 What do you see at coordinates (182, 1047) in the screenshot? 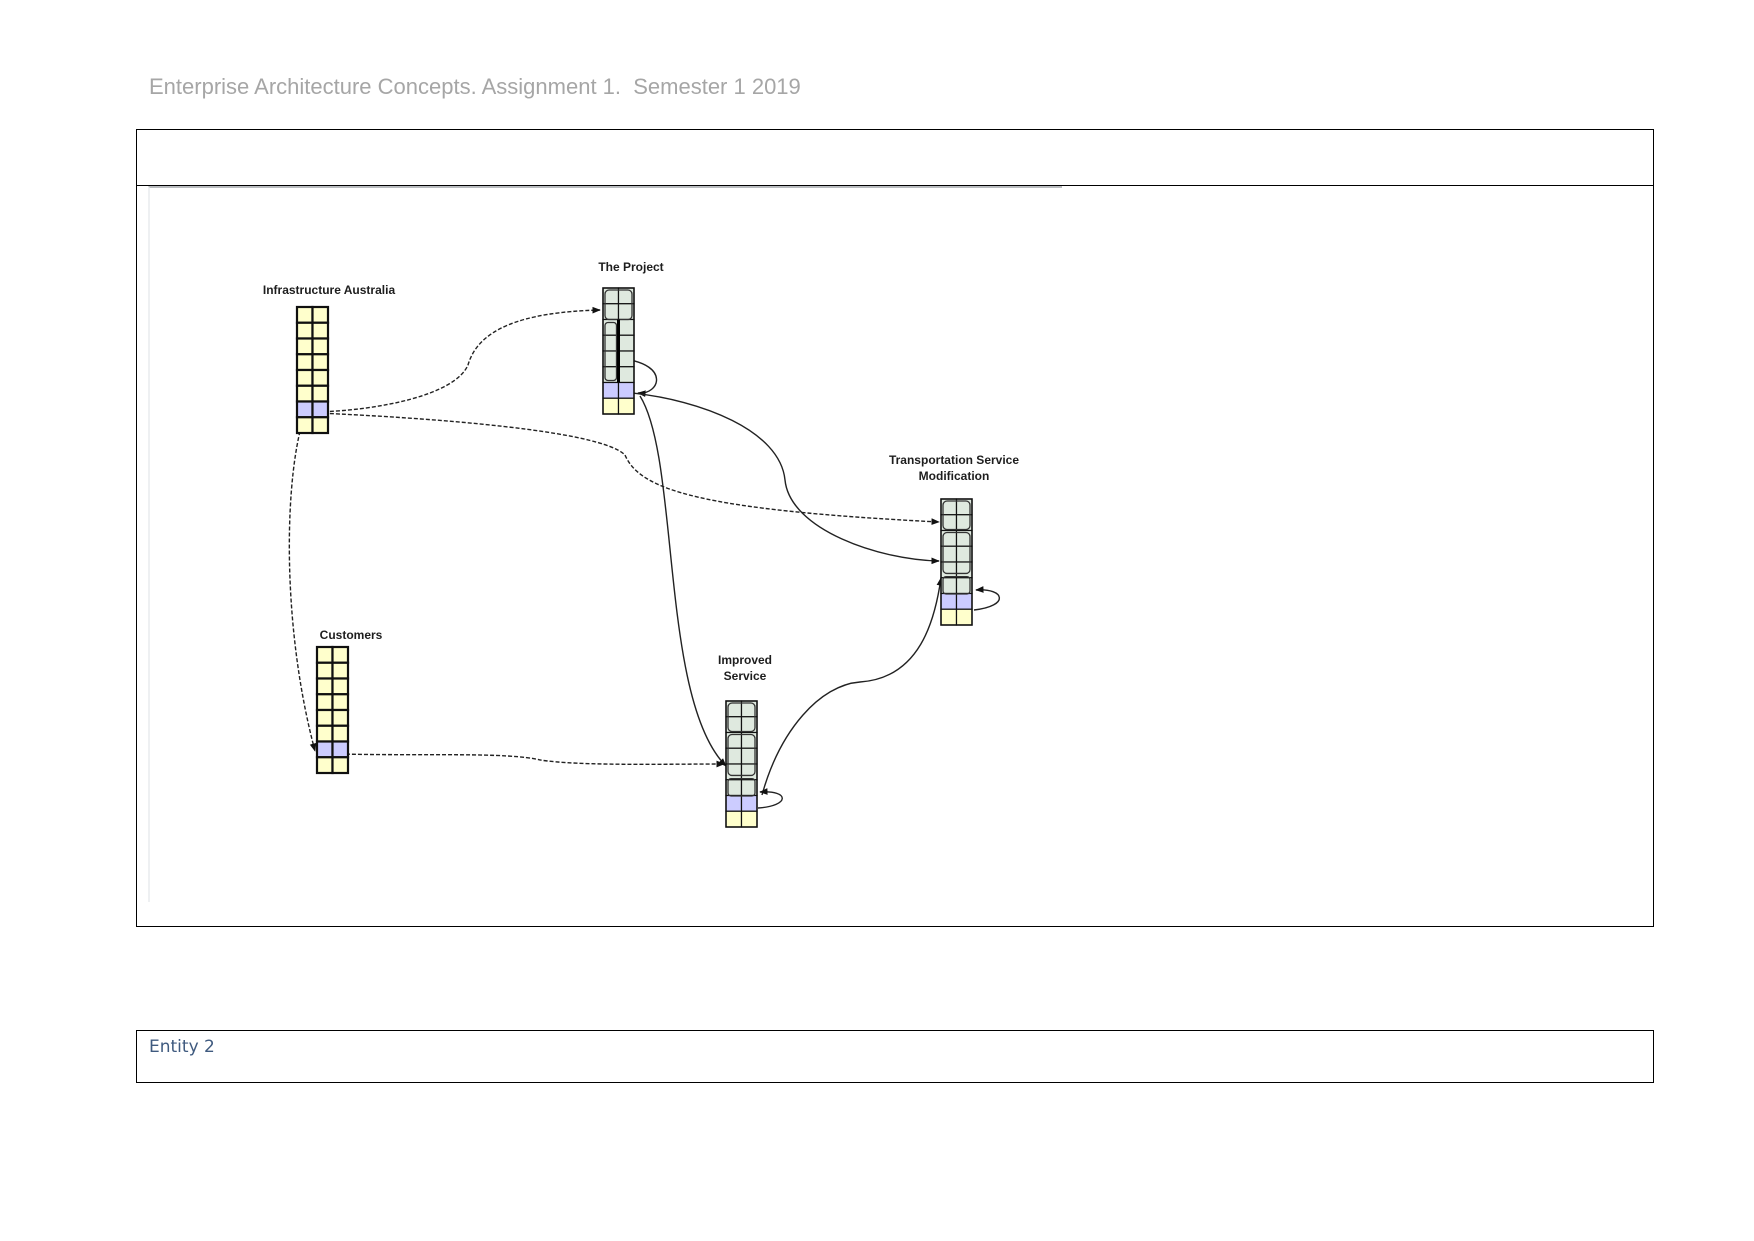
I see `entity-label: Entity 2` at bounding box center [182, 1047].